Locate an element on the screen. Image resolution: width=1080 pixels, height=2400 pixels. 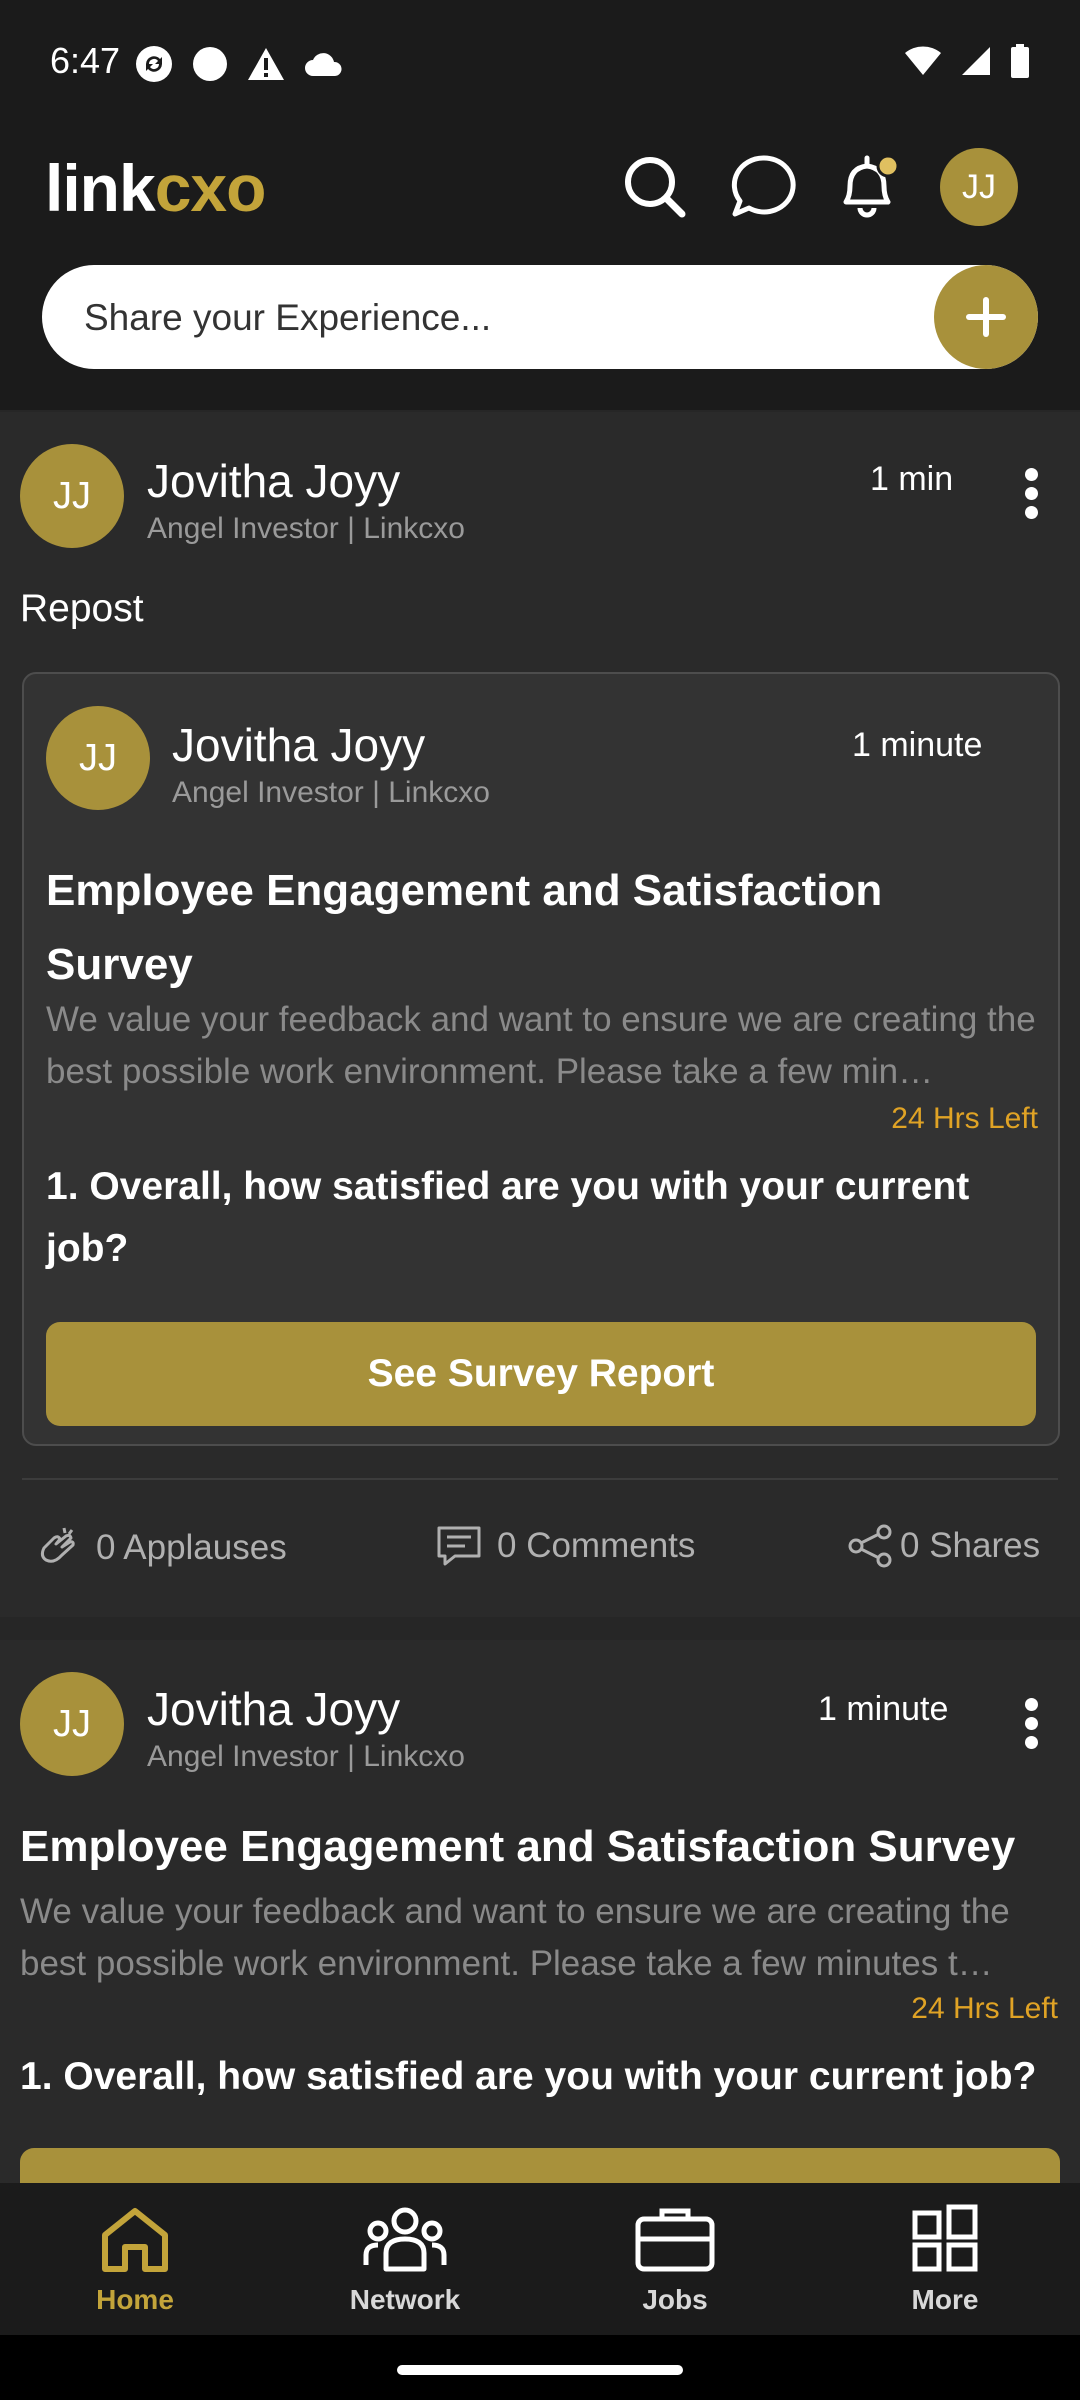
profile-avatar: JJ is located at coordinates (979, 187).